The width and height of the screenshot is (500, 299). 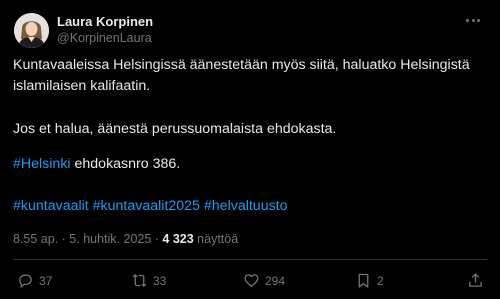 I want to click on like-count: 294, so click(x=275, y=280).